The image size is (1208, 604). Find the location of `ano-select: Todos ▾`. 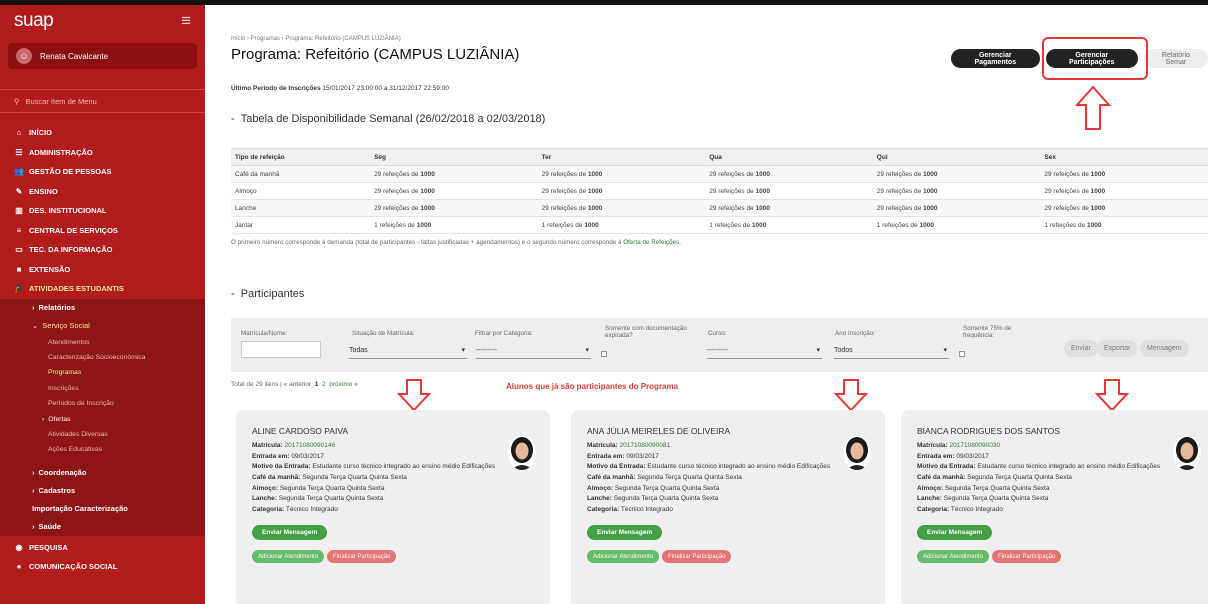

ano-select: Todos ▾ is located at coordinates (891, 350).